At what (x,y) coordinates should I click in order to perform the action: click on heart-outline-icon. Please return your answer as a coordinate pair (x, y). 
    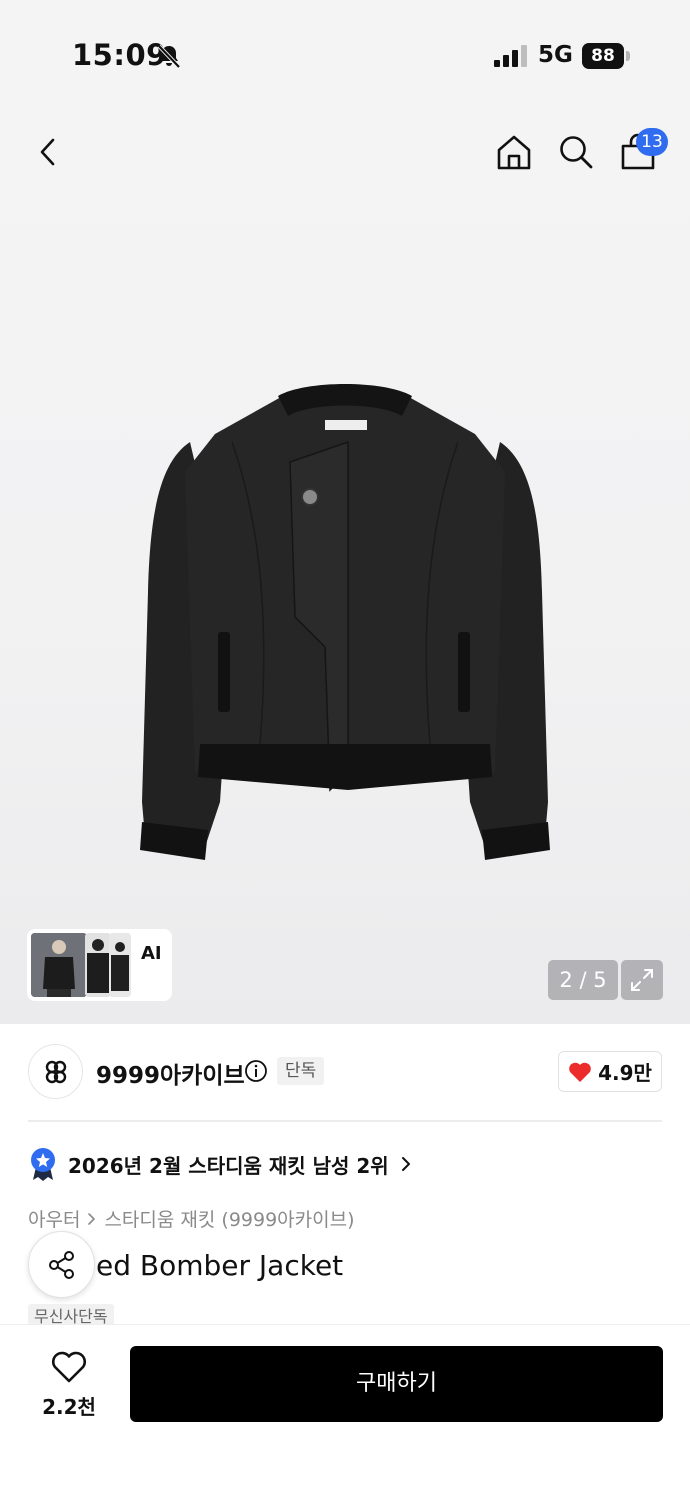
    Looking at the image, I should click on (69, 1367).